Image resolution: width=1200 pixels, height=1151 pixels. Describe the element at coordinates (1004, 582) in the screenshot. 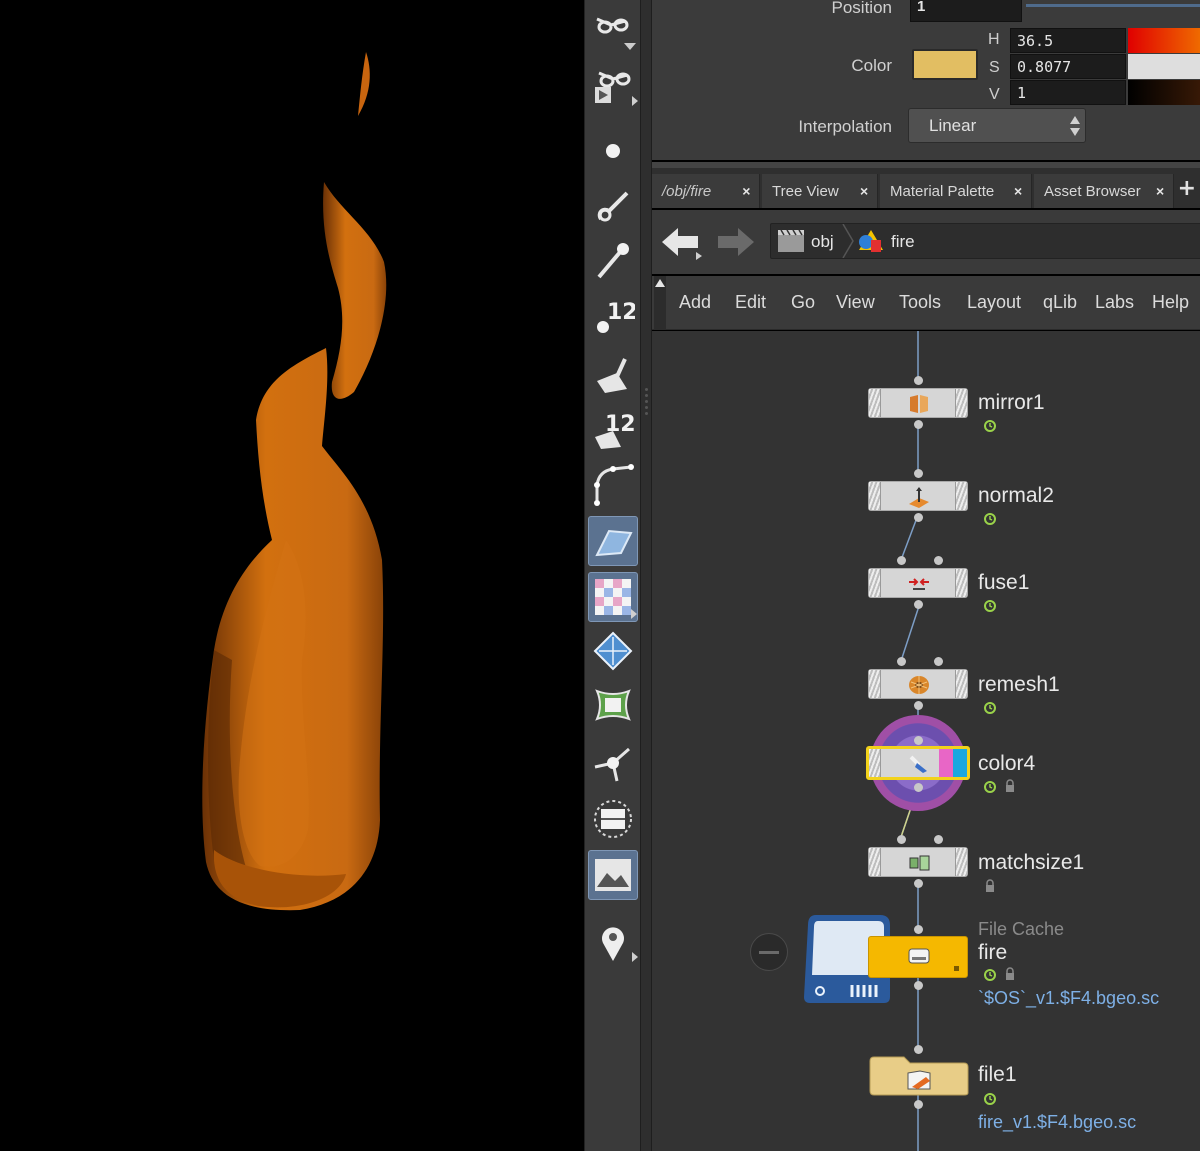

I see `node-name: fuse1` at that location.